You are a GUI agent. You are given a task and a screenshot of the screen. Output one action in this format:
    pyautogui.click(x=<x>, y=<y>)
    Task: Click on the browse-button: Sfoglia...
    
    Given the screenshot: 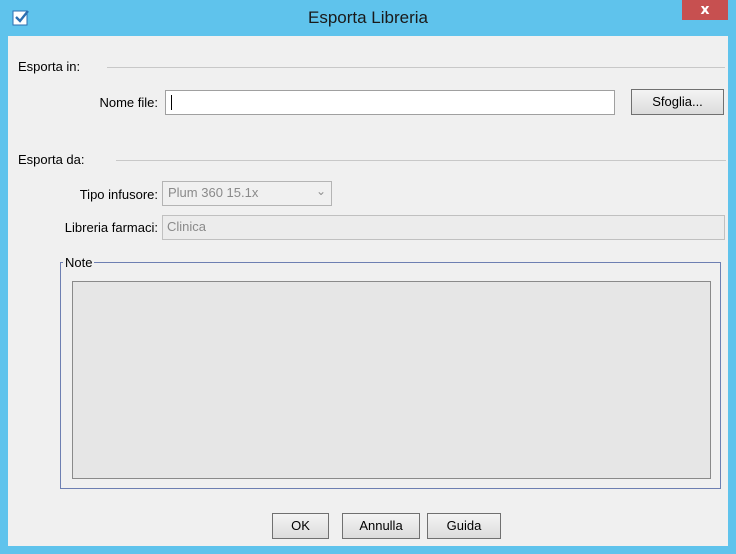 What is the action you would take?
    pyautogui.click(x=677, y=102)
    